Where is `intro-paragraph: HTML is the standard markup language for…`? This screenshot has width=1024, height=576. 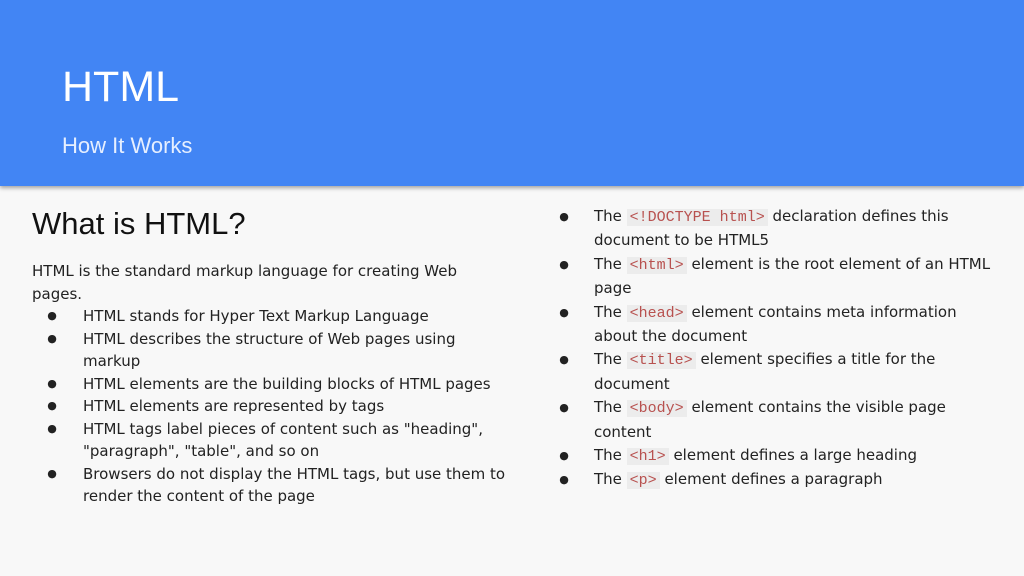 intro-paragraph: HTML is the standard markup language for… is located at coordinates (244, 282).